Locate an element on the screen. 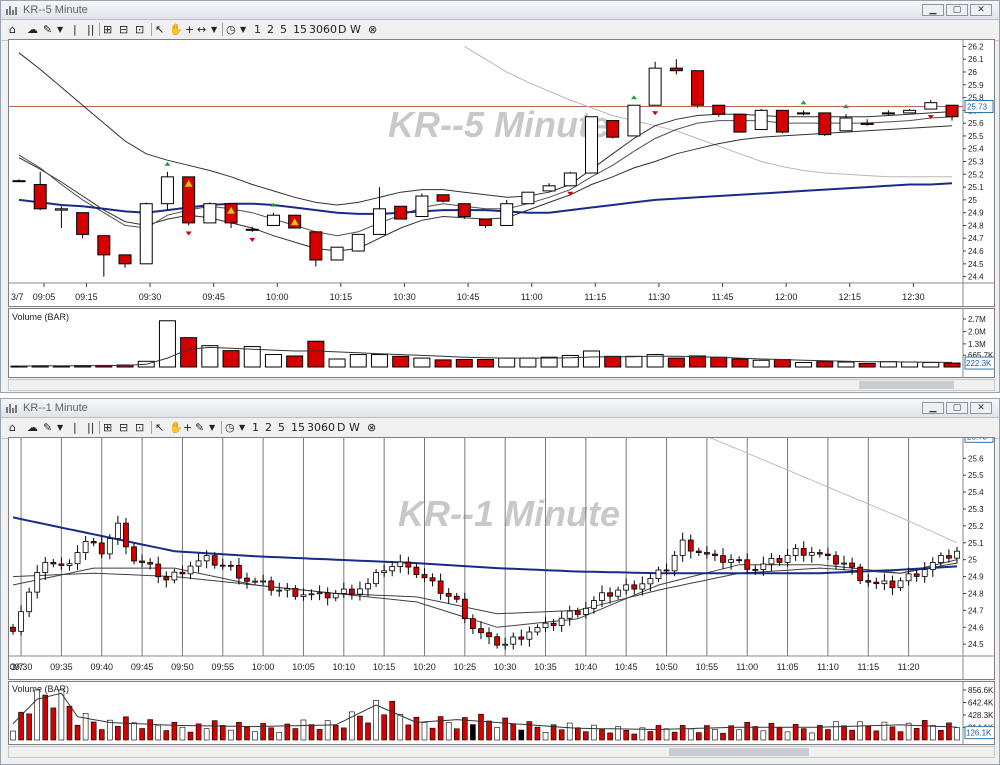 This screenshot has width=1000, height=765. date-tag: 3/7 is located at coordinates (17, 297).